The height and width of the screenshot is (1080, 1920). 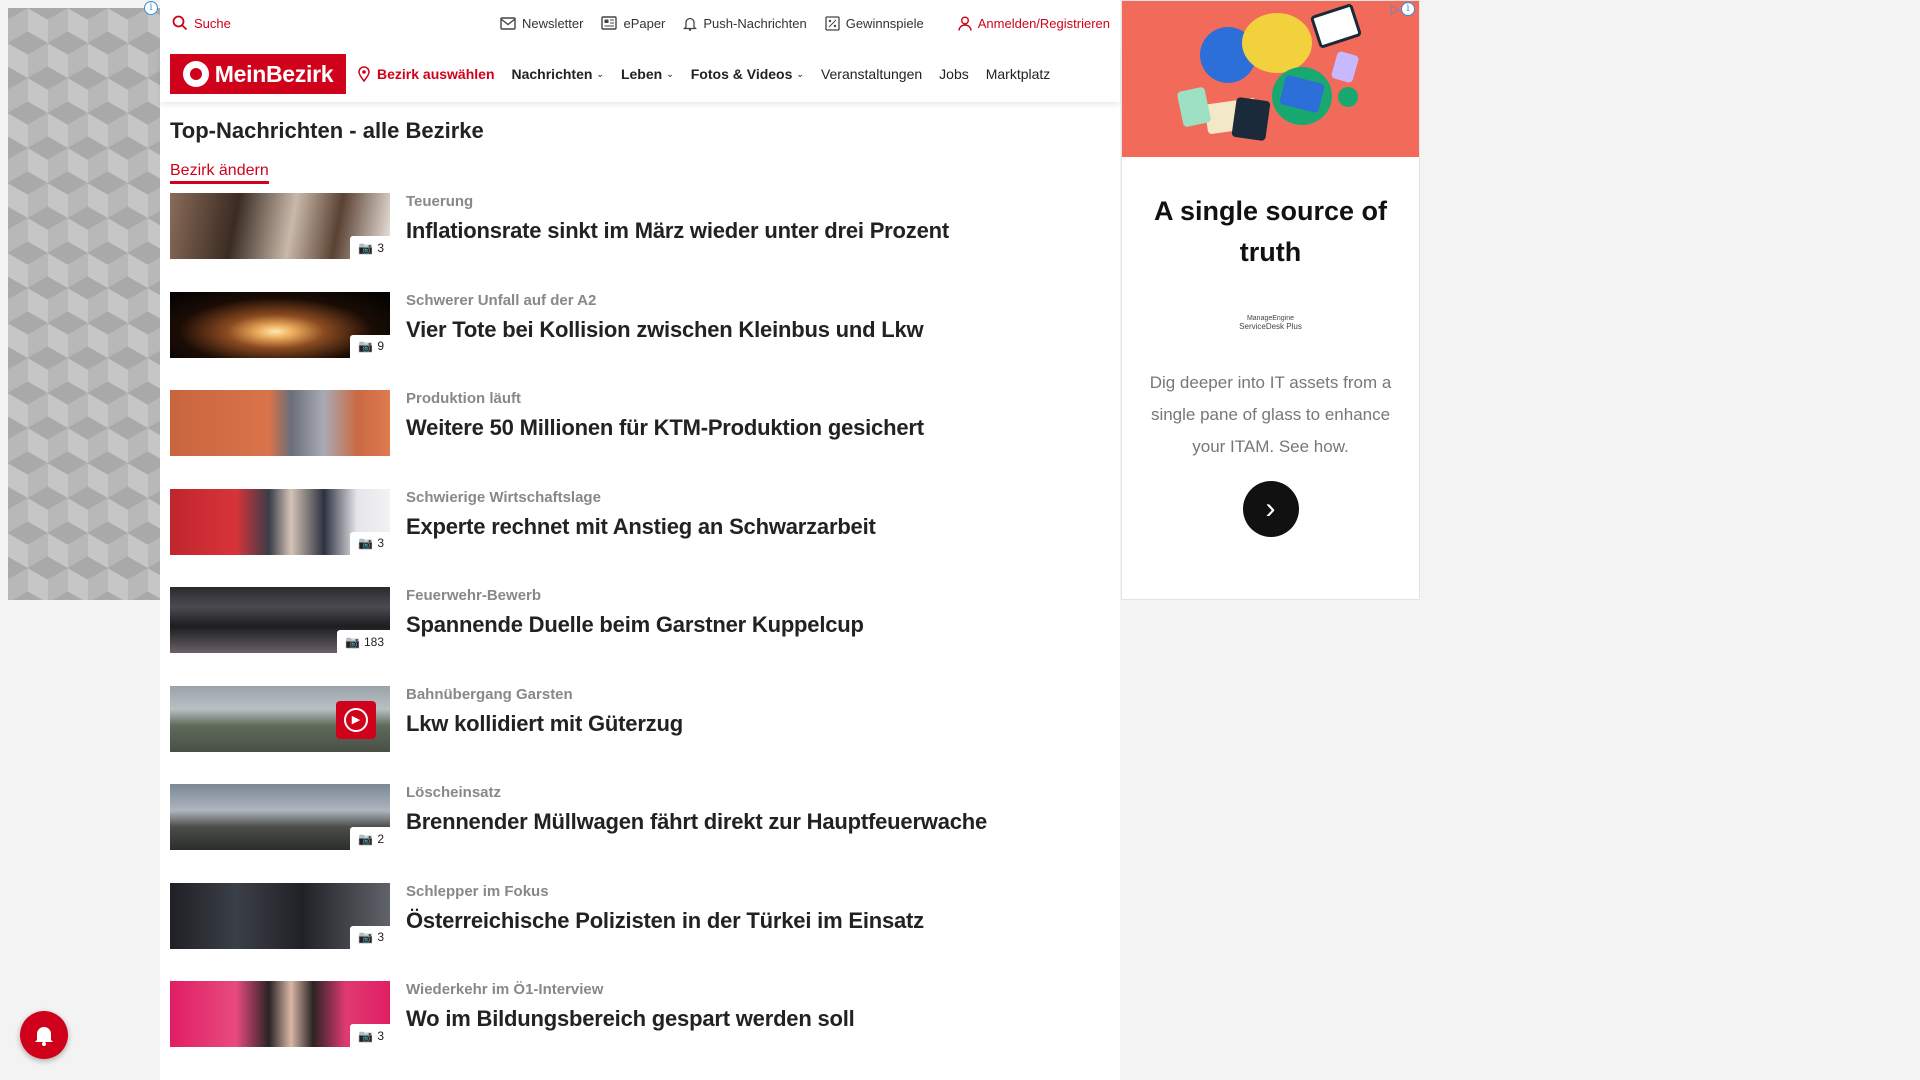 I want to click on logo-flower-icon, so click(x=195, y=74).